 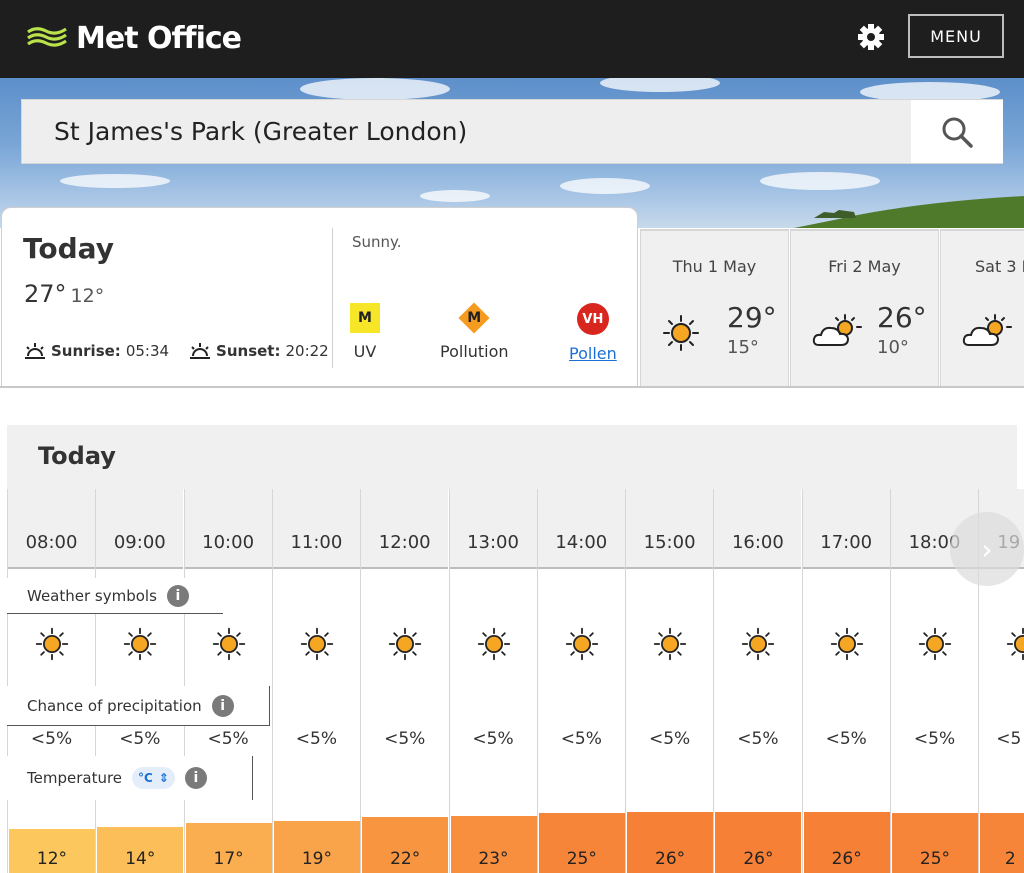 What do you see at coordinates (758, 842) in the screenshot?
I see `temperature-bar: 26°` at bounding box center [758, 842].